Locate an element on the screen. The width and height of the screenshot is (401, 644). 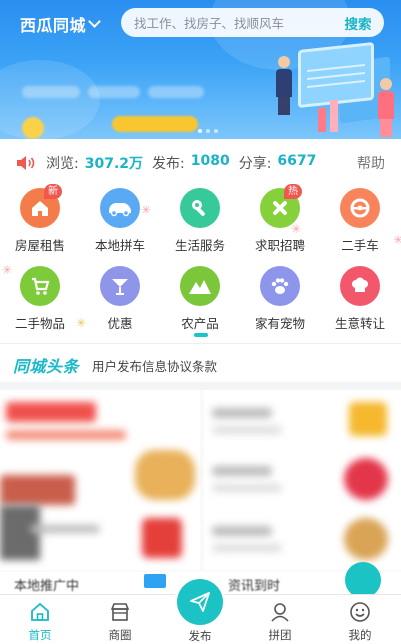
store-icon is located at coordinates (120, 612).